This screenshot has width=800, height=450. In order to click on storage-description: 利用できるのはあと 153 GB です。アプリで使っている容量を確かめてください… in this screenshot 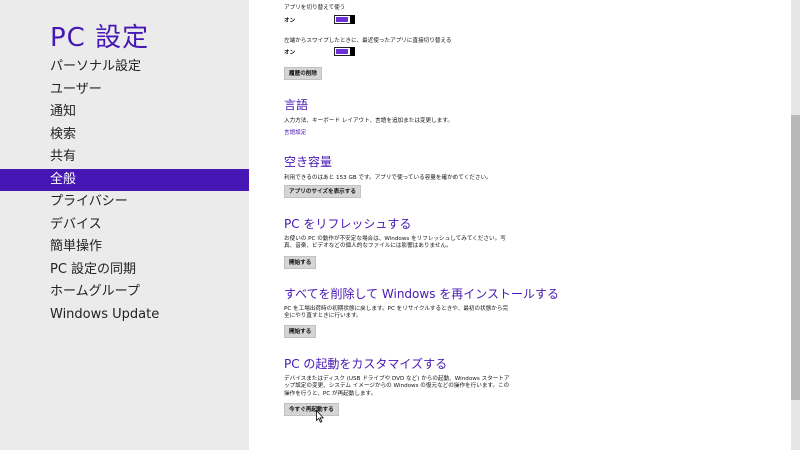, I will do `click(388, 178)`.